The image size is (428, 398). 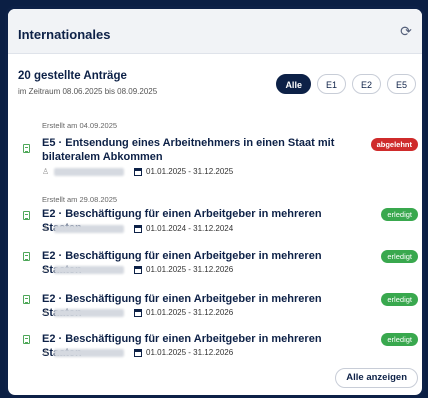 I want to click on period-text: 01.01.2025 - 31.12.2025, so click(x=190, y=171).